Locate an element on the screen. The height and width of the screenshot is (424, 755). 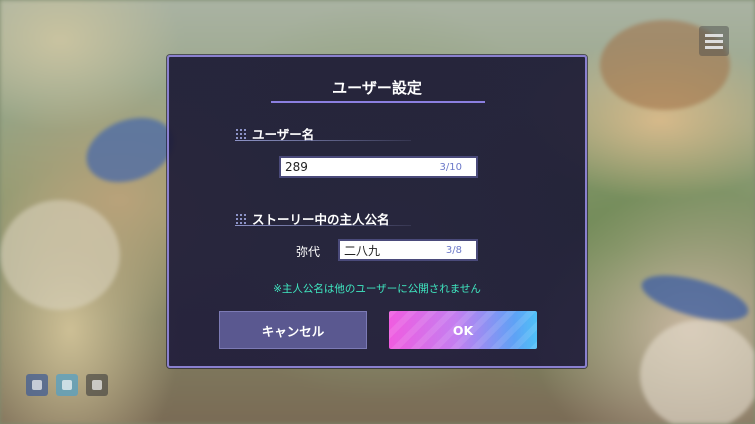
cancel-button: キャンセル is located at coordinates (293, 330).